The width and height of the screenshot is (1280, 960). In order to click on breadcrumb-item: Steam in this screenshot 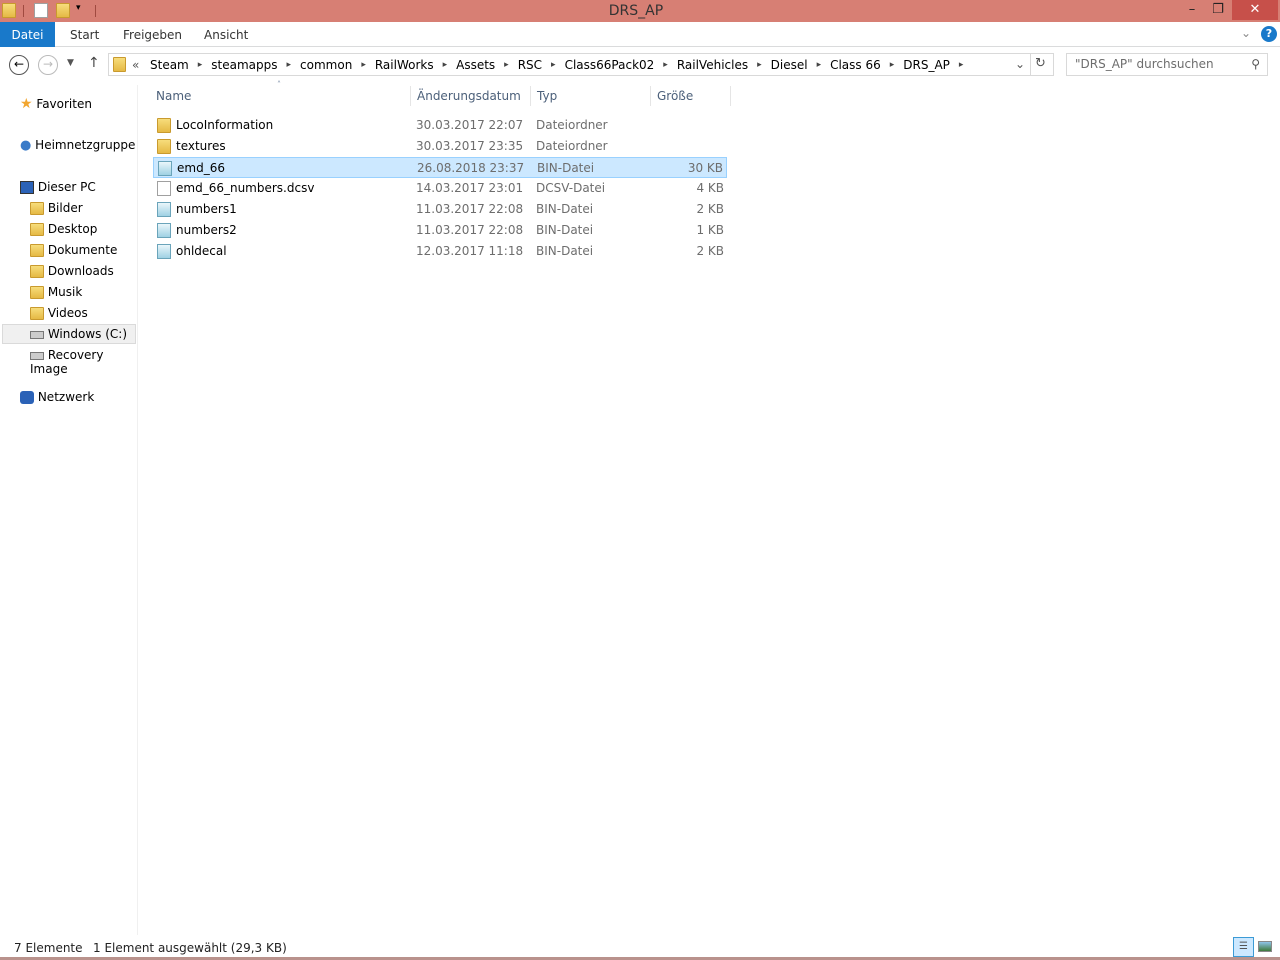, I will do `click(169, 65)`.